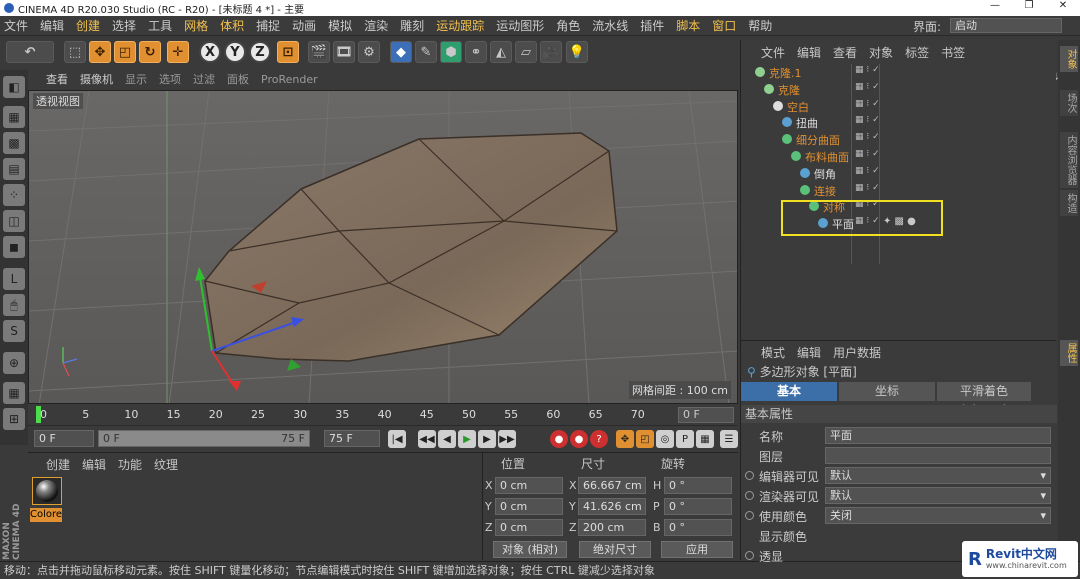  I want to click on menu-item-5: 网格, so click(196, 25).